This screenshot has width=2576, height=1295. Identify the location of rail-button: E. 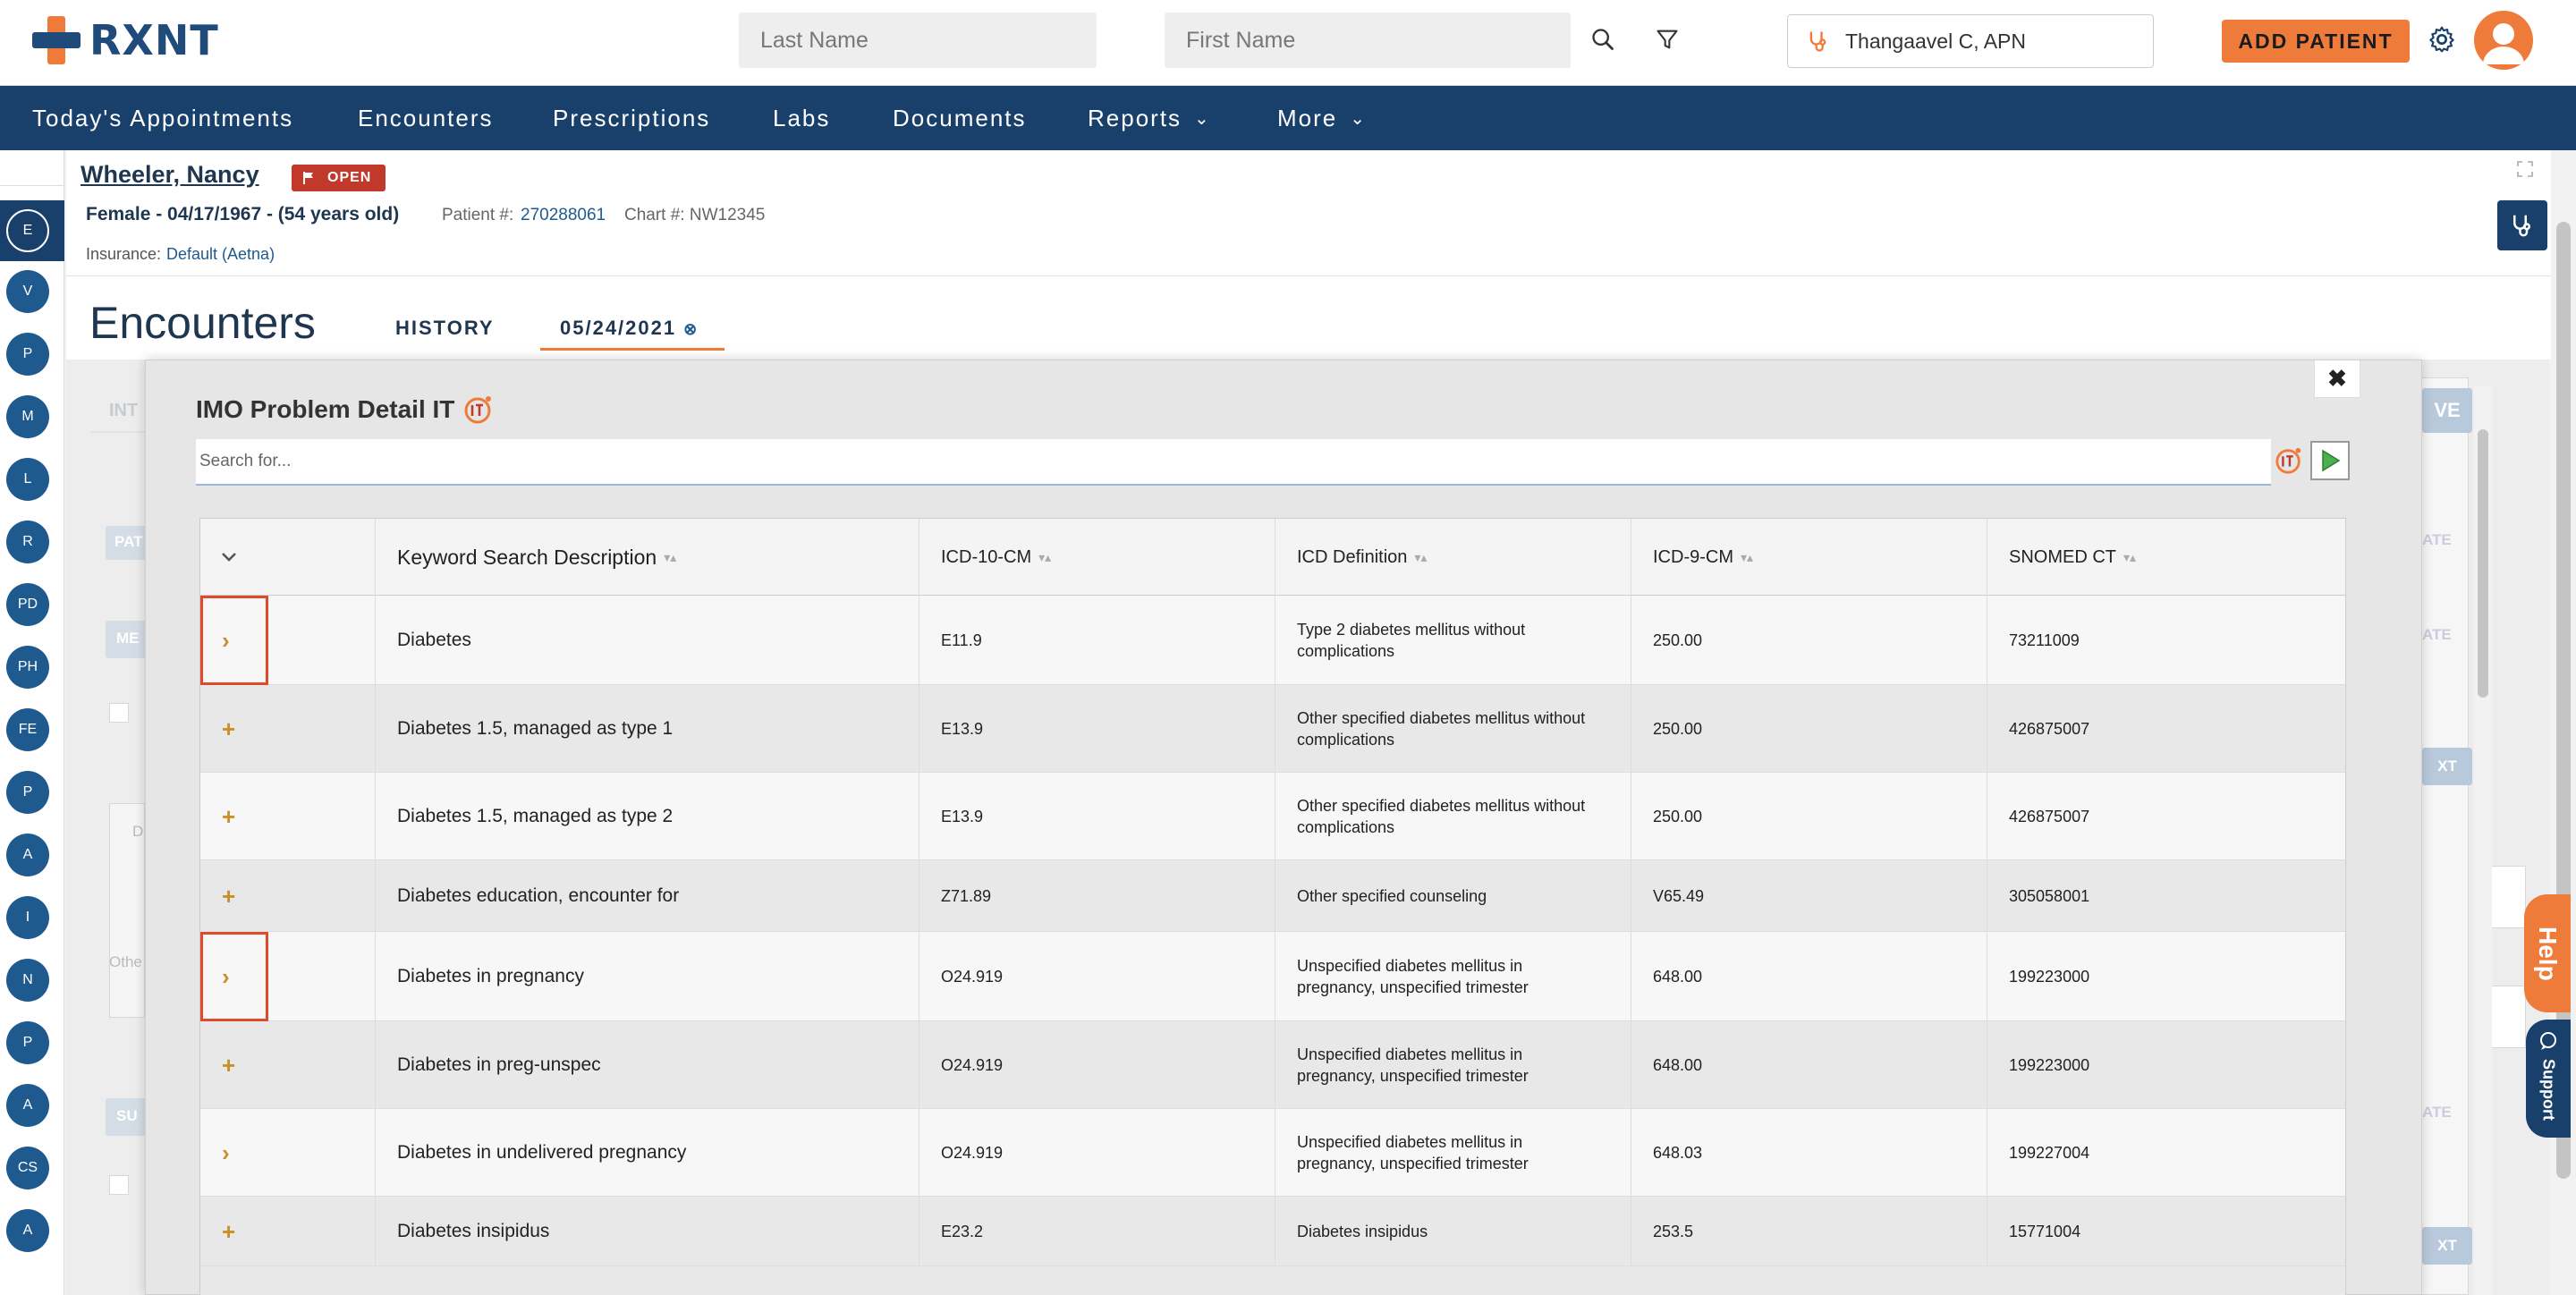
(27, 231).